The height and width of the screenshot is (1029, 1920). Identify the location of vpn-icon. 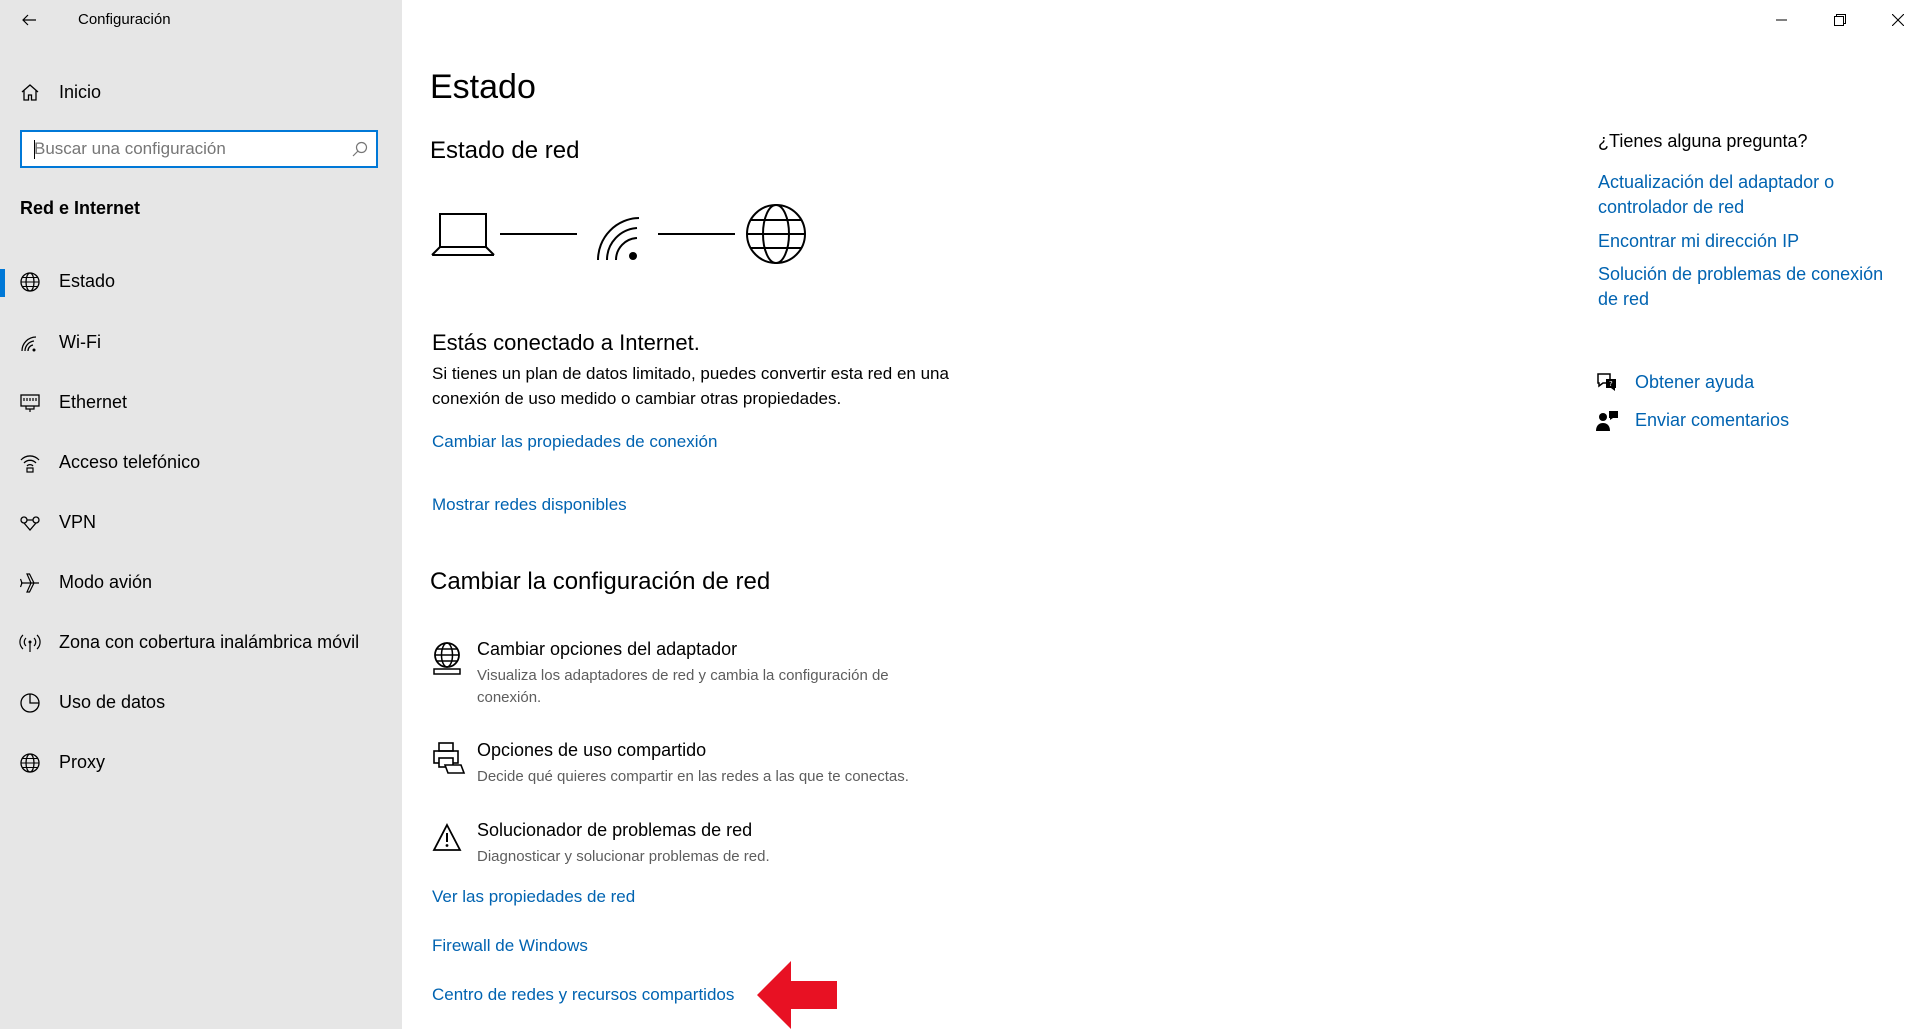
(30, 523).